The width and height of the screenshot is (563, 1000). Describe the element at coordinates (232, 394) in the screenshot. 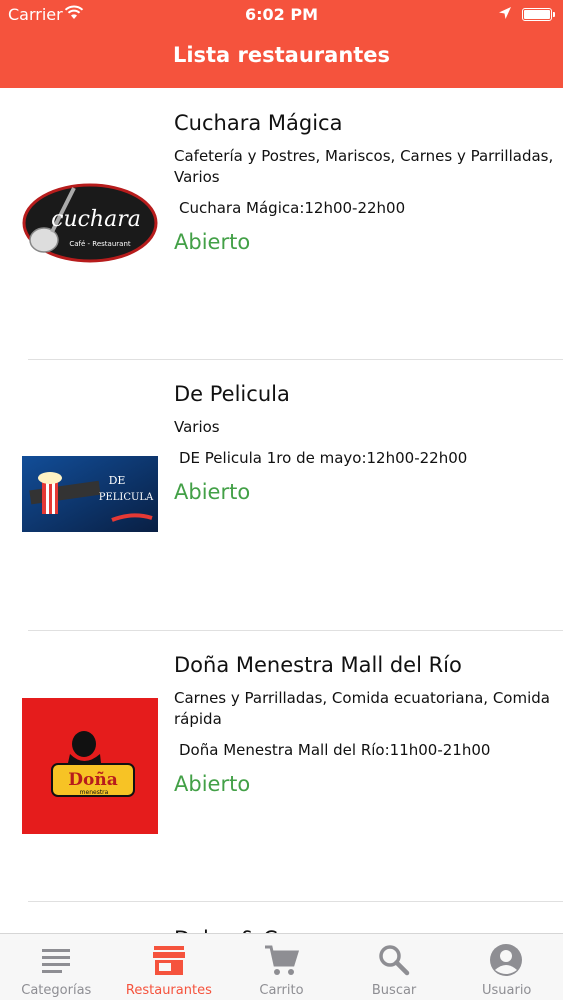

I see `restaurant-name: De Pelicula` at that location.